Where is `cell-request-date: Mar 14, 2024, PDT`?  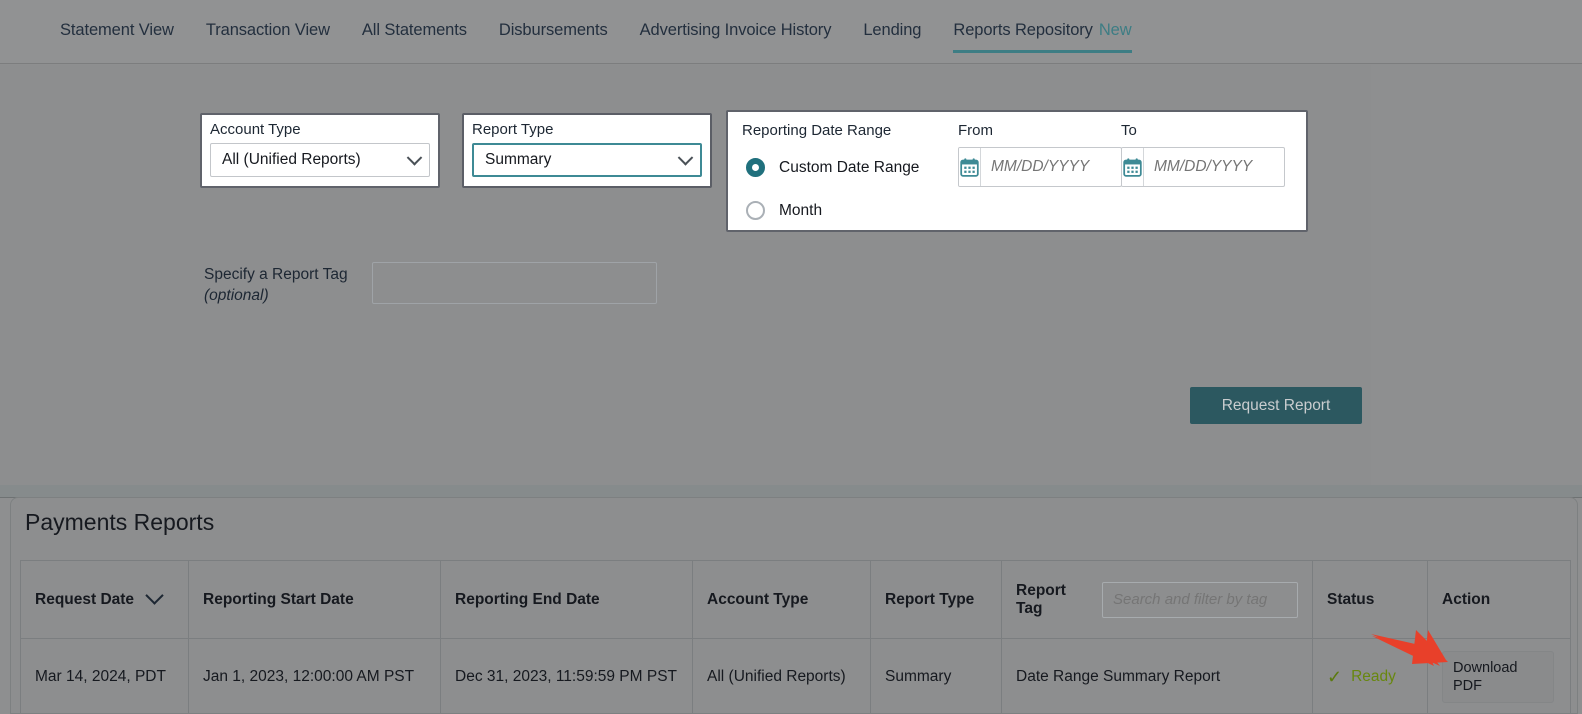
cell-request-date: Mar 14, 2024, PDT is located at coordinates (104, 675).